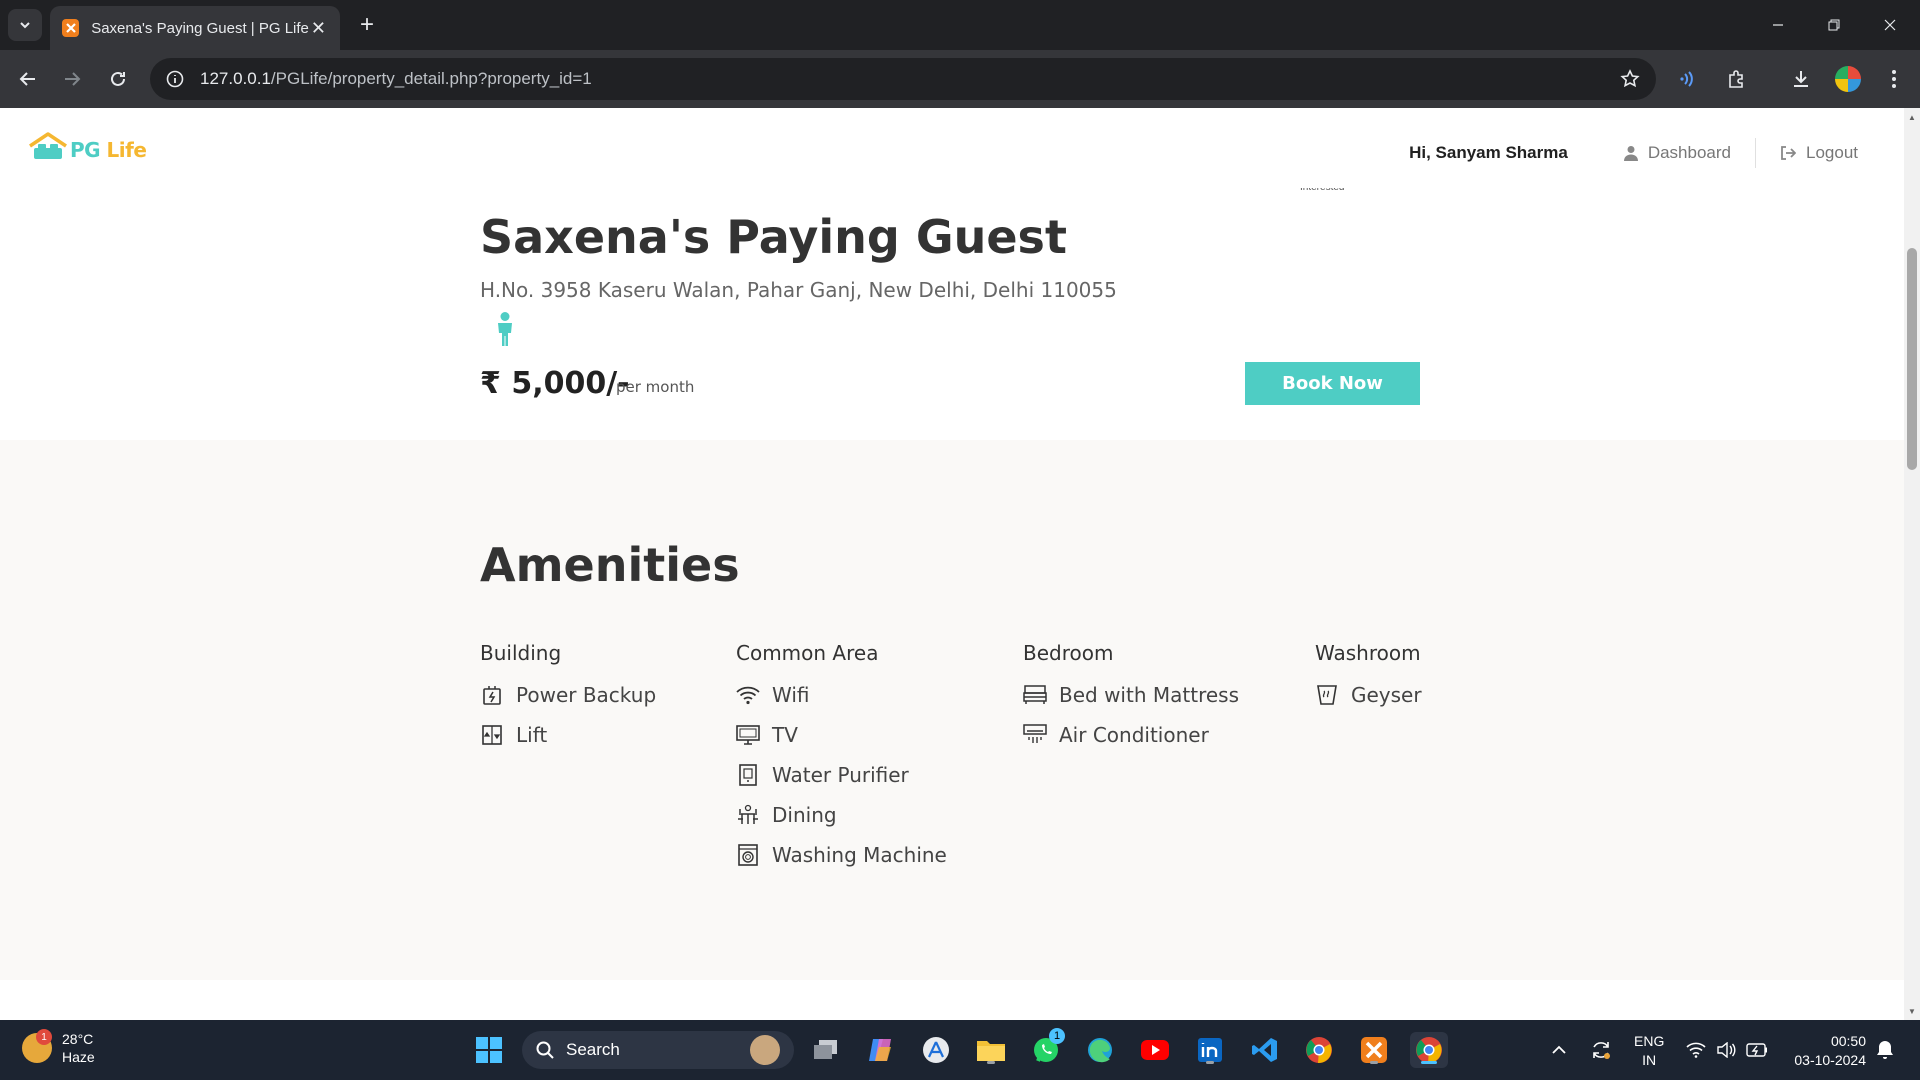 This screenshot has width=1920, height=1080. I want to click on linkedin-icon, so click(1210, 1050).